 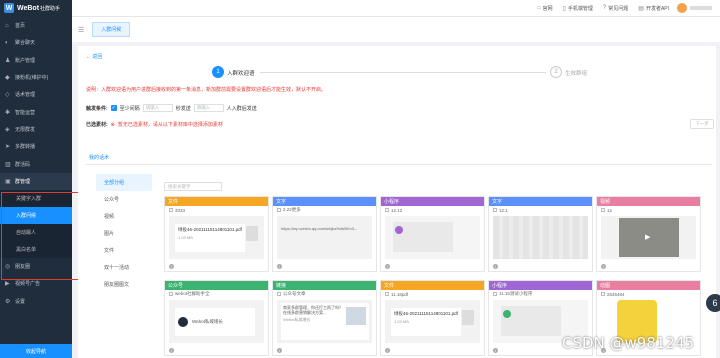 I want to click on back-link: ← 返回, so click(x=94, y=56).